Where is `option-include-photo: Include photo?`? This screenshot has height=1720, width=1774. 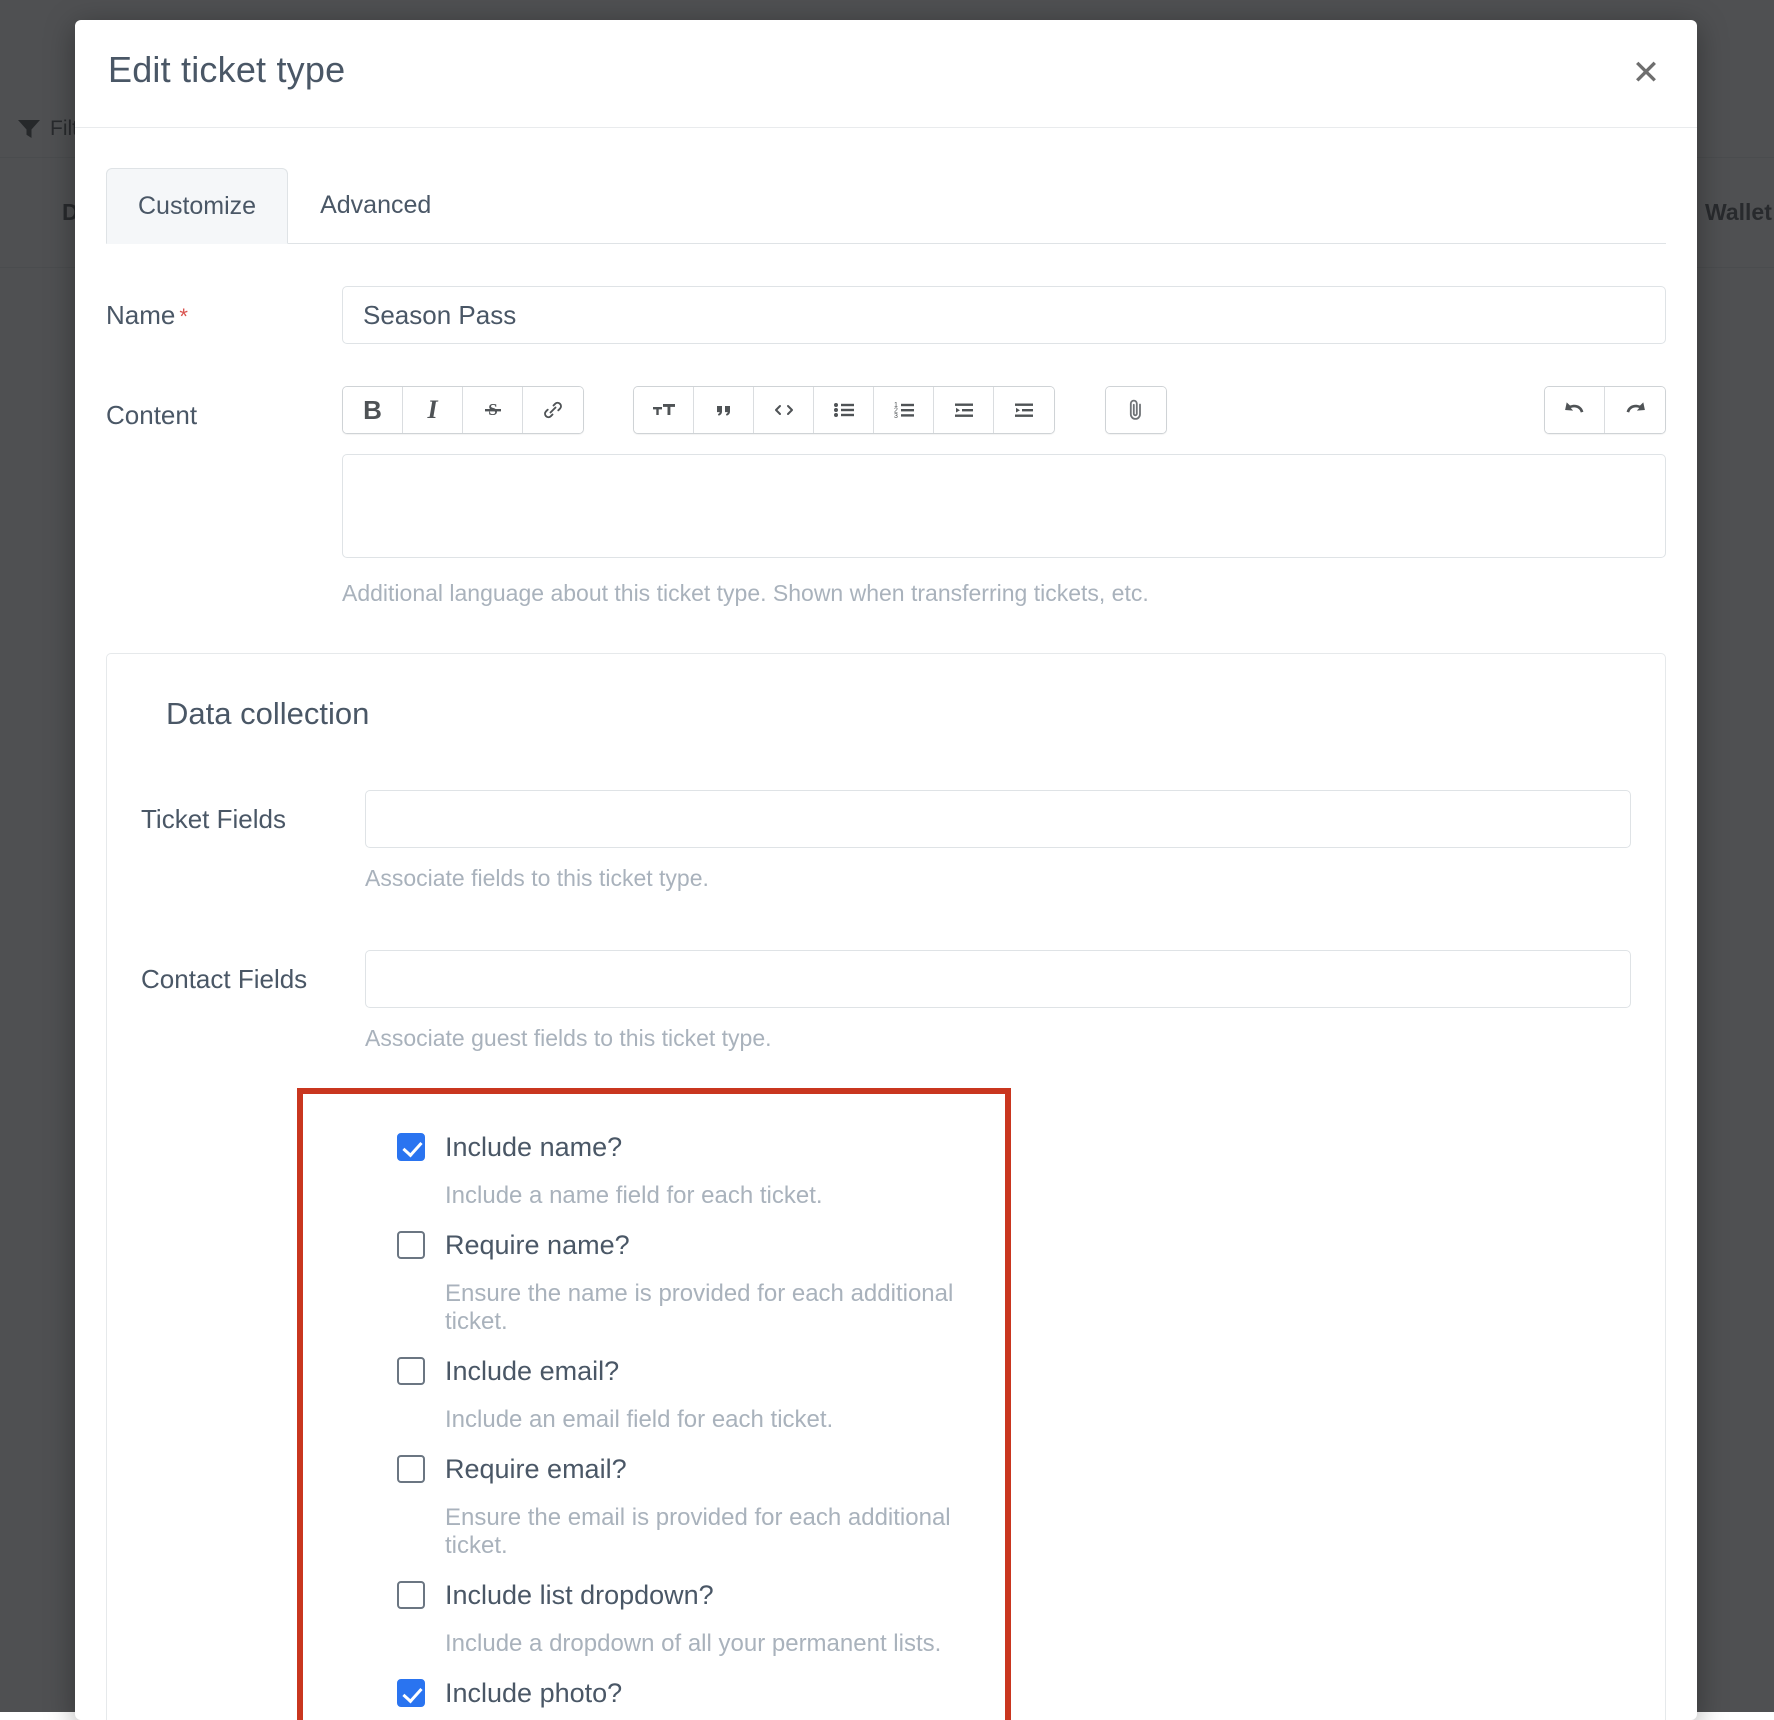
option-include-photo: Include photo? is located at coordinates (654, 1693).